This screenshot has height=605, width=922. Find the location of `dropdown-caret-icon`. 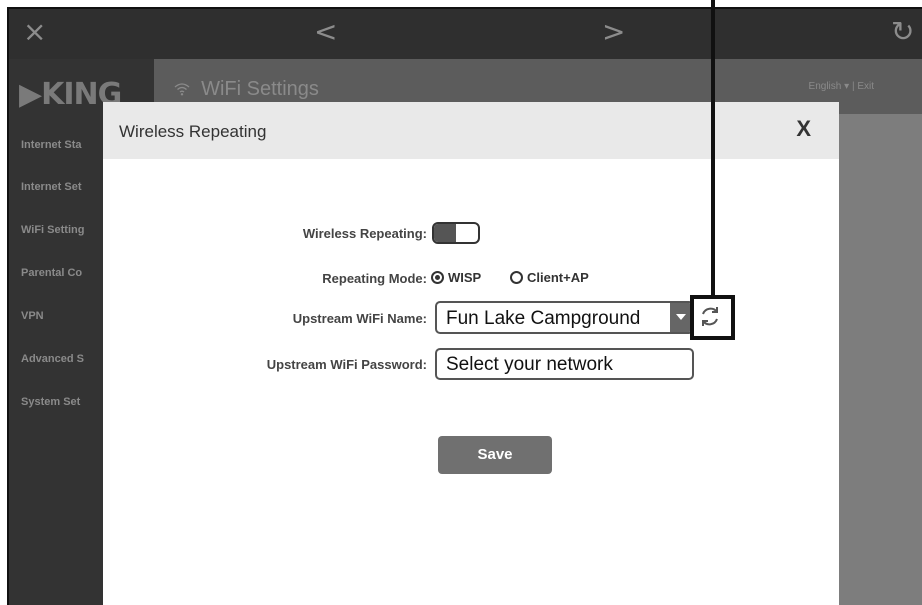

dropdown-caret-icon is located at coordinates (681, 317).